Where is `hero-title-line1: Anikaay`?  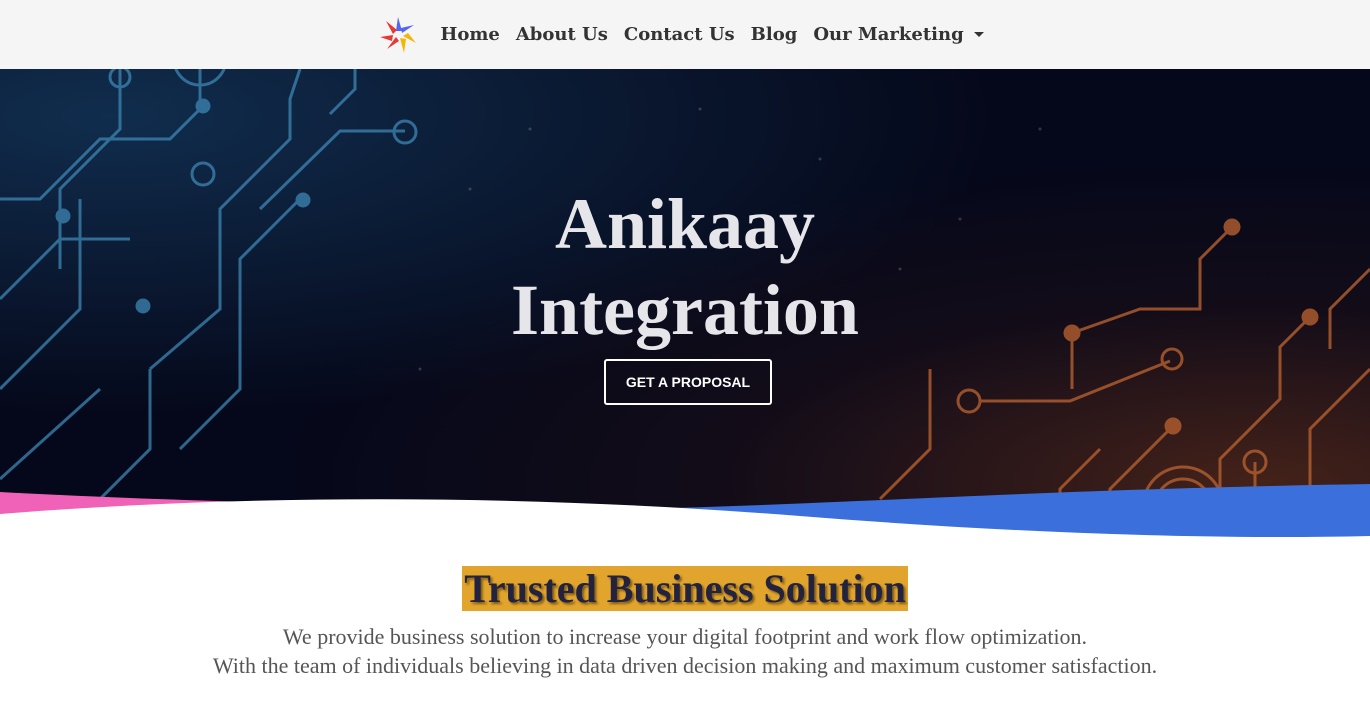 hero-title-line1: Anikaay is located at coordinates (685, 224).